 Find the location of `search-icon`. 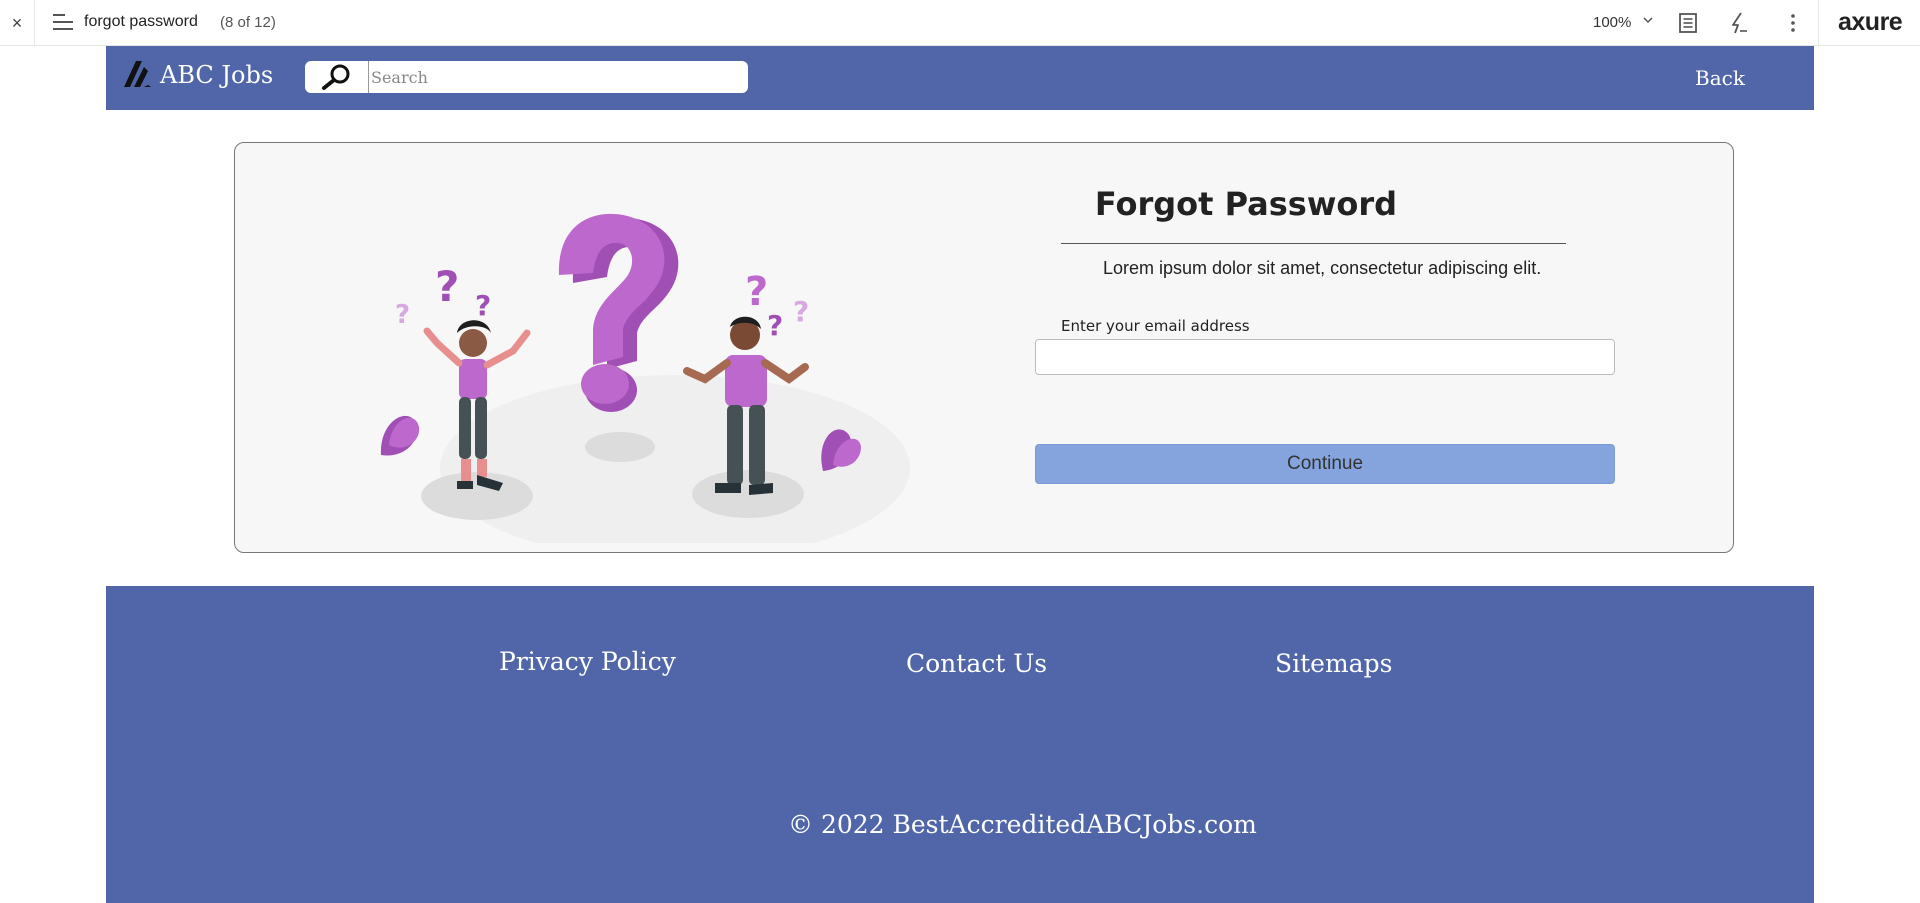

search-icon is located at coordinates (335, 77).